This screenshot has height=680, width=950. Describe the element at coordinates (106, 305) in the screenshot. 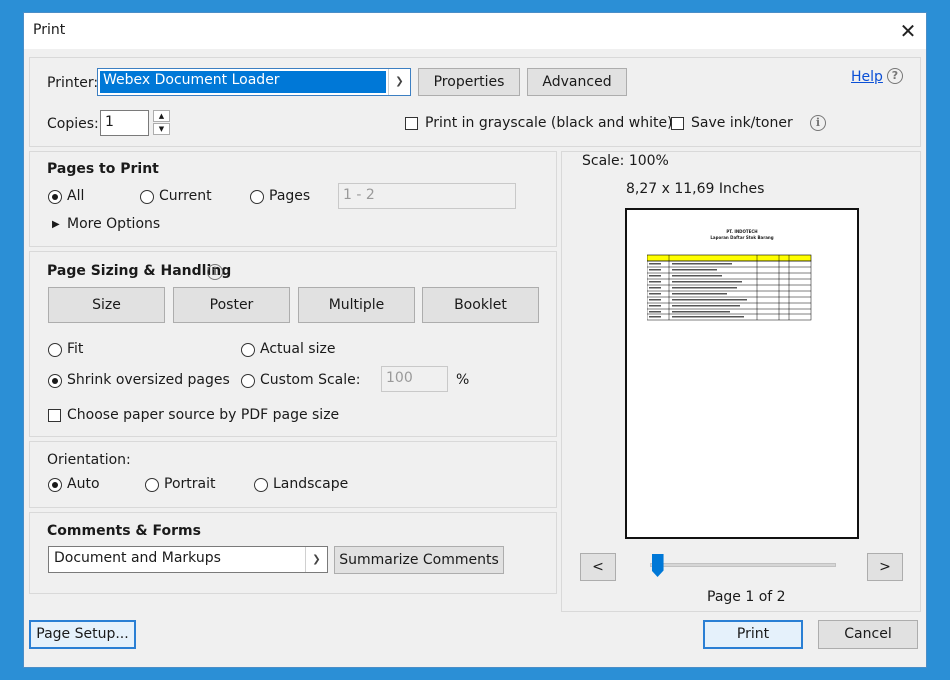

I see `size-tab: Size` at that location.